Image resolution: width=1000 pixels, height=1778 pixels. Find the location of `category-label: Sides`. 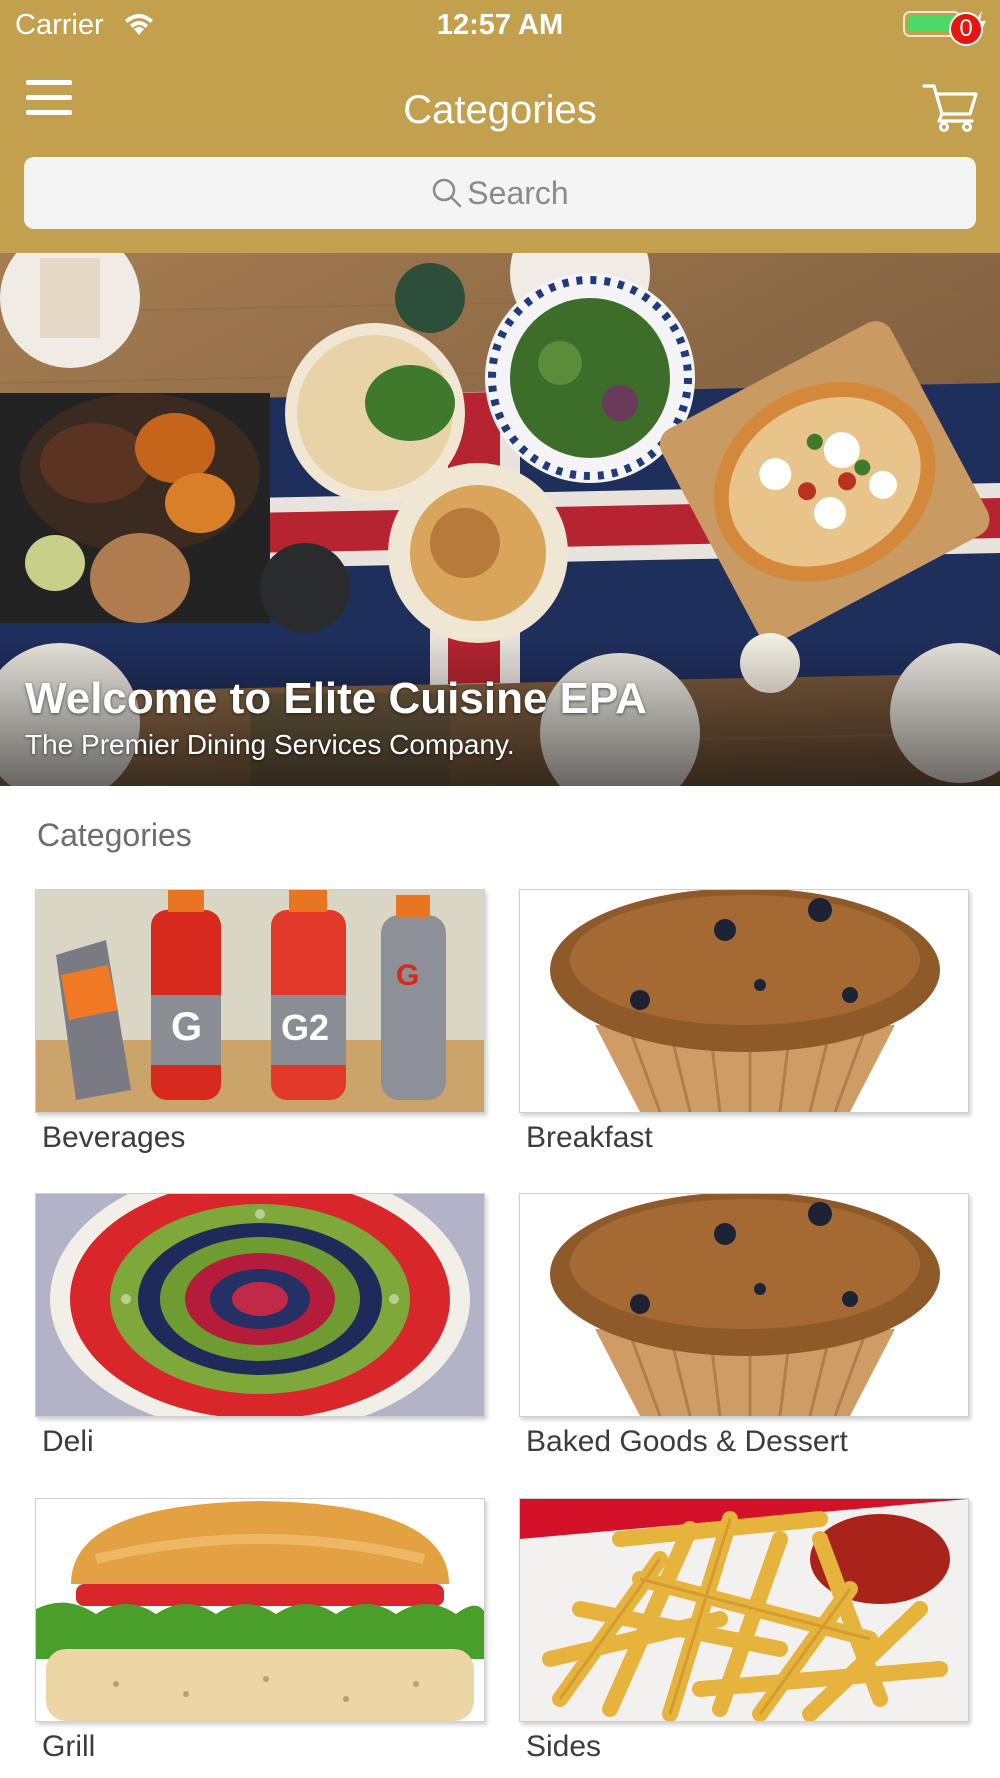

category-label: Sides is located at coordinates (564, 1746).